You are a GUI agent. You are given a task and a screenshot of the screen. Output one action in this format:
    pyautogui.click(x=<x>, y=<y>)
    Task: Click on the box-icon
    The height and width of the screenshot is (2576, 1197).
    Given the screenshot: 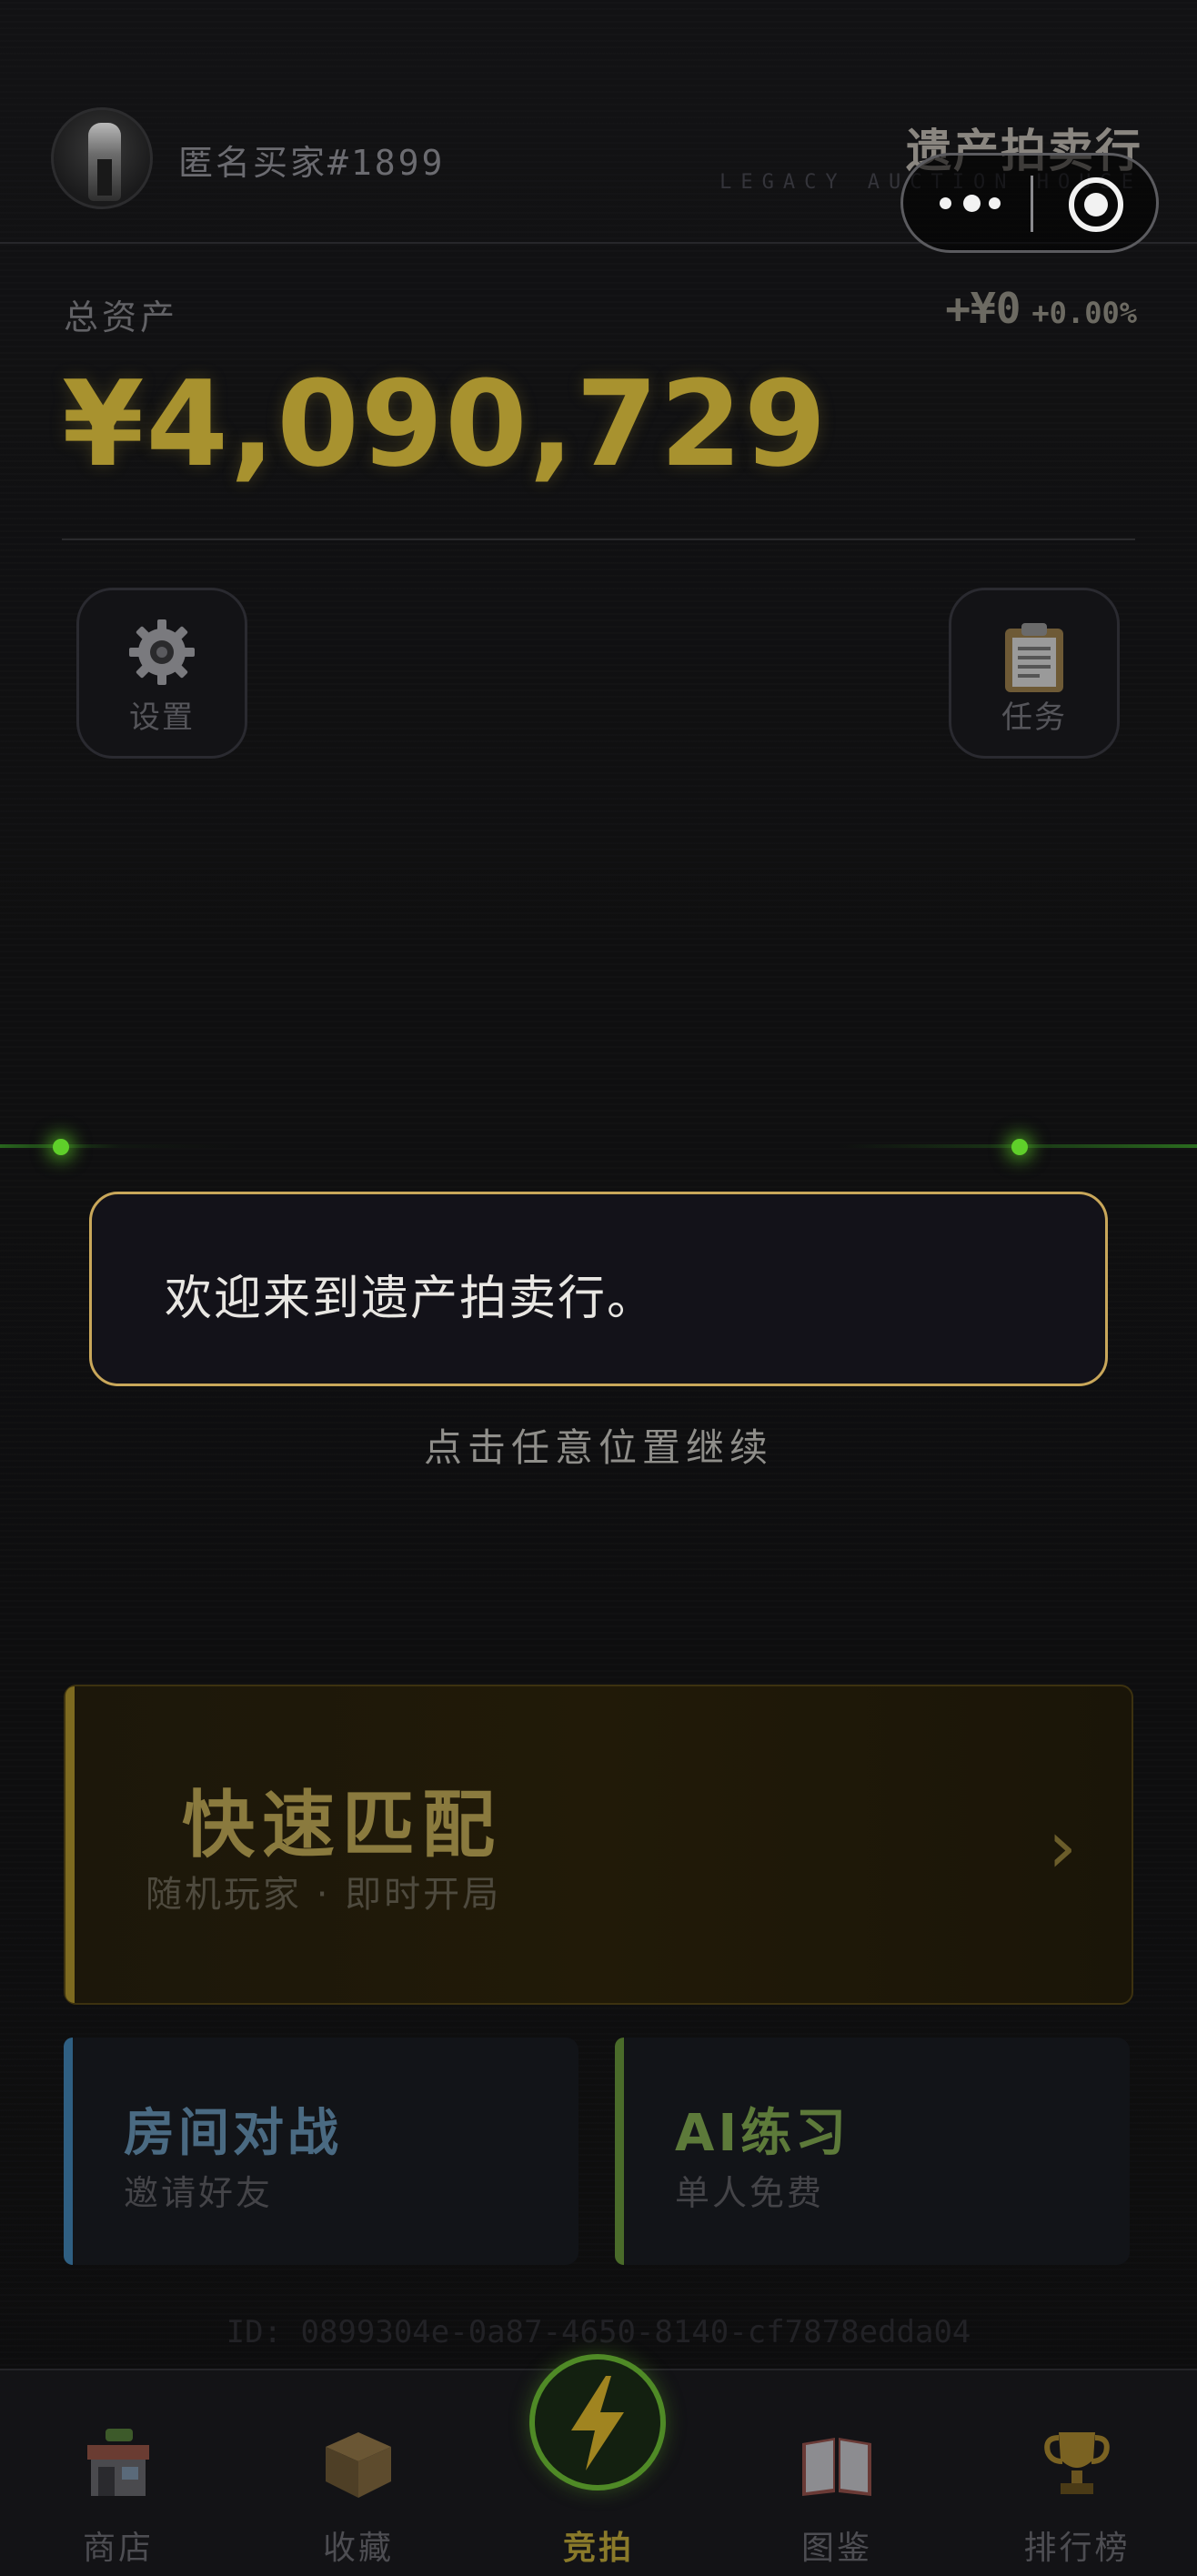 What is the action you would take?
    pyautogui.click(x=358, y=2463)
    